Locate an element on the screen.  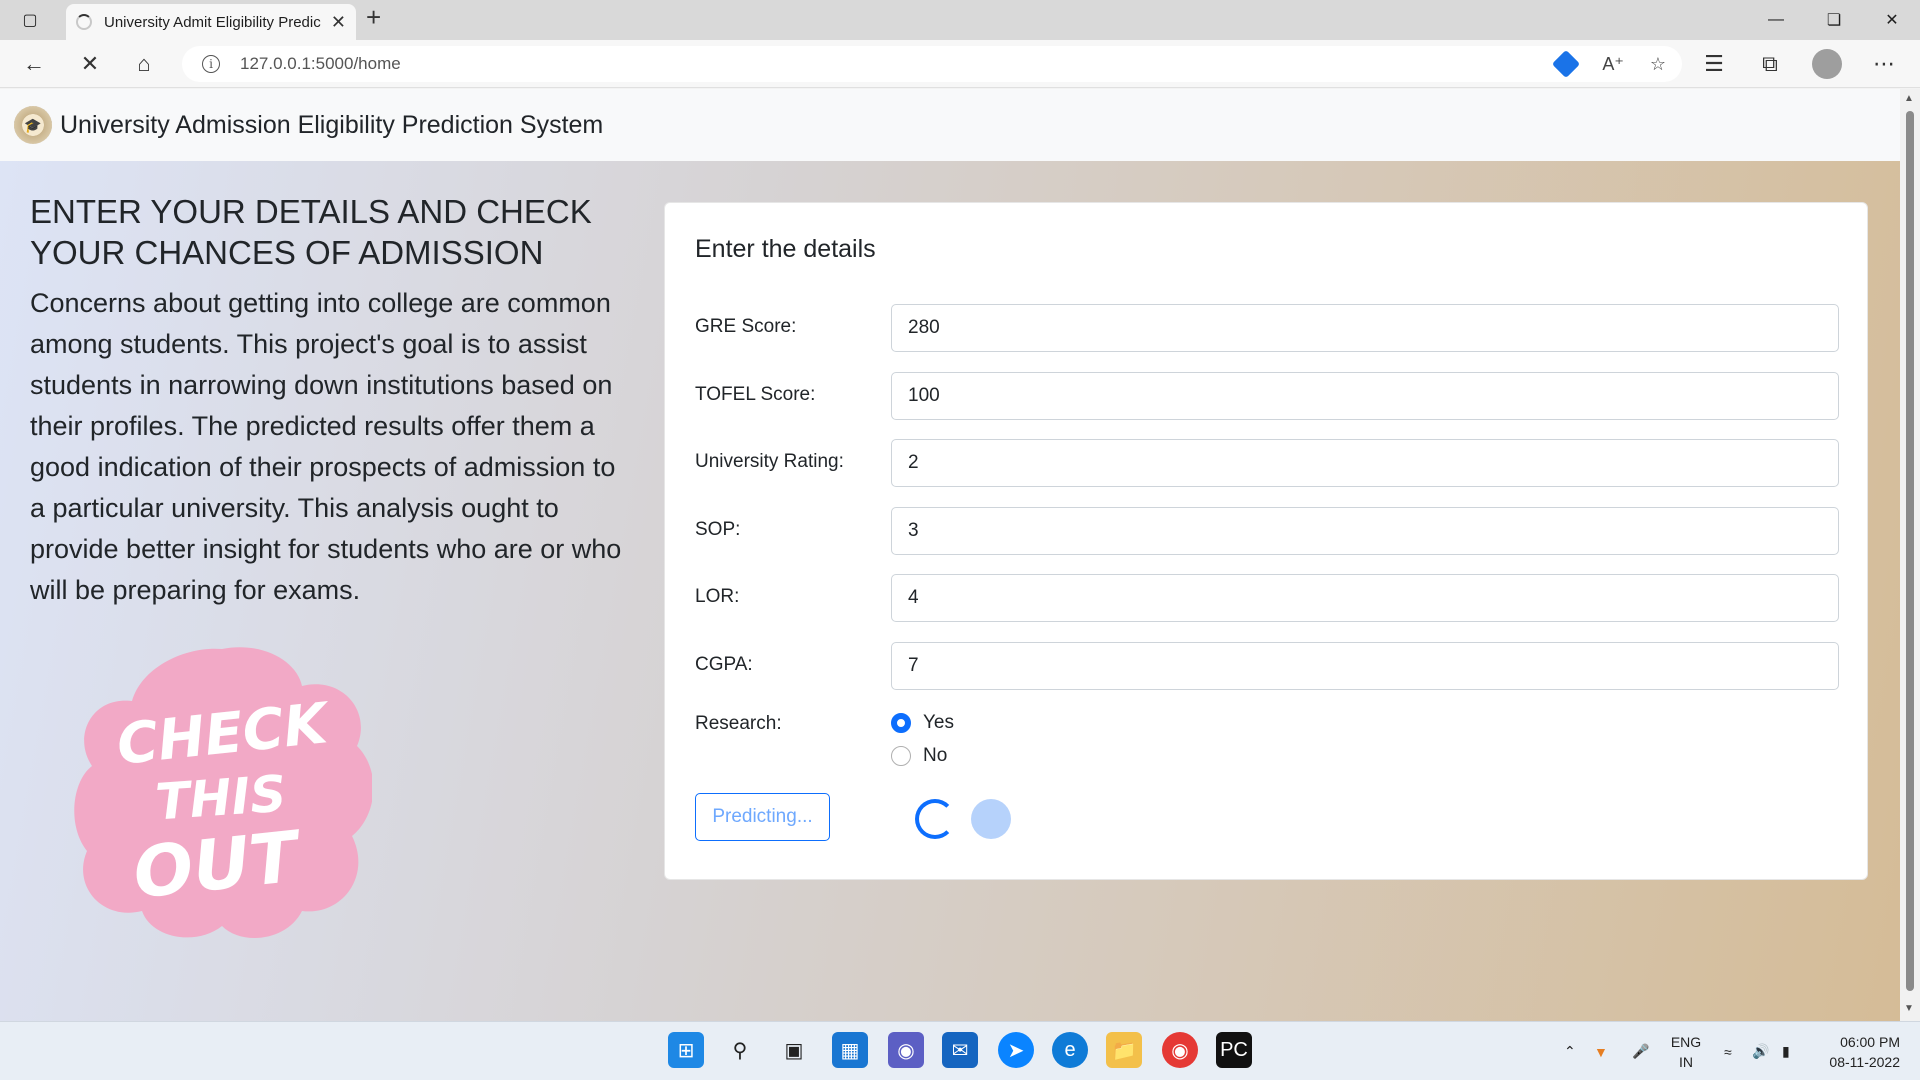
task-view-icon: ▣ is located at coordinates (794, 1050).